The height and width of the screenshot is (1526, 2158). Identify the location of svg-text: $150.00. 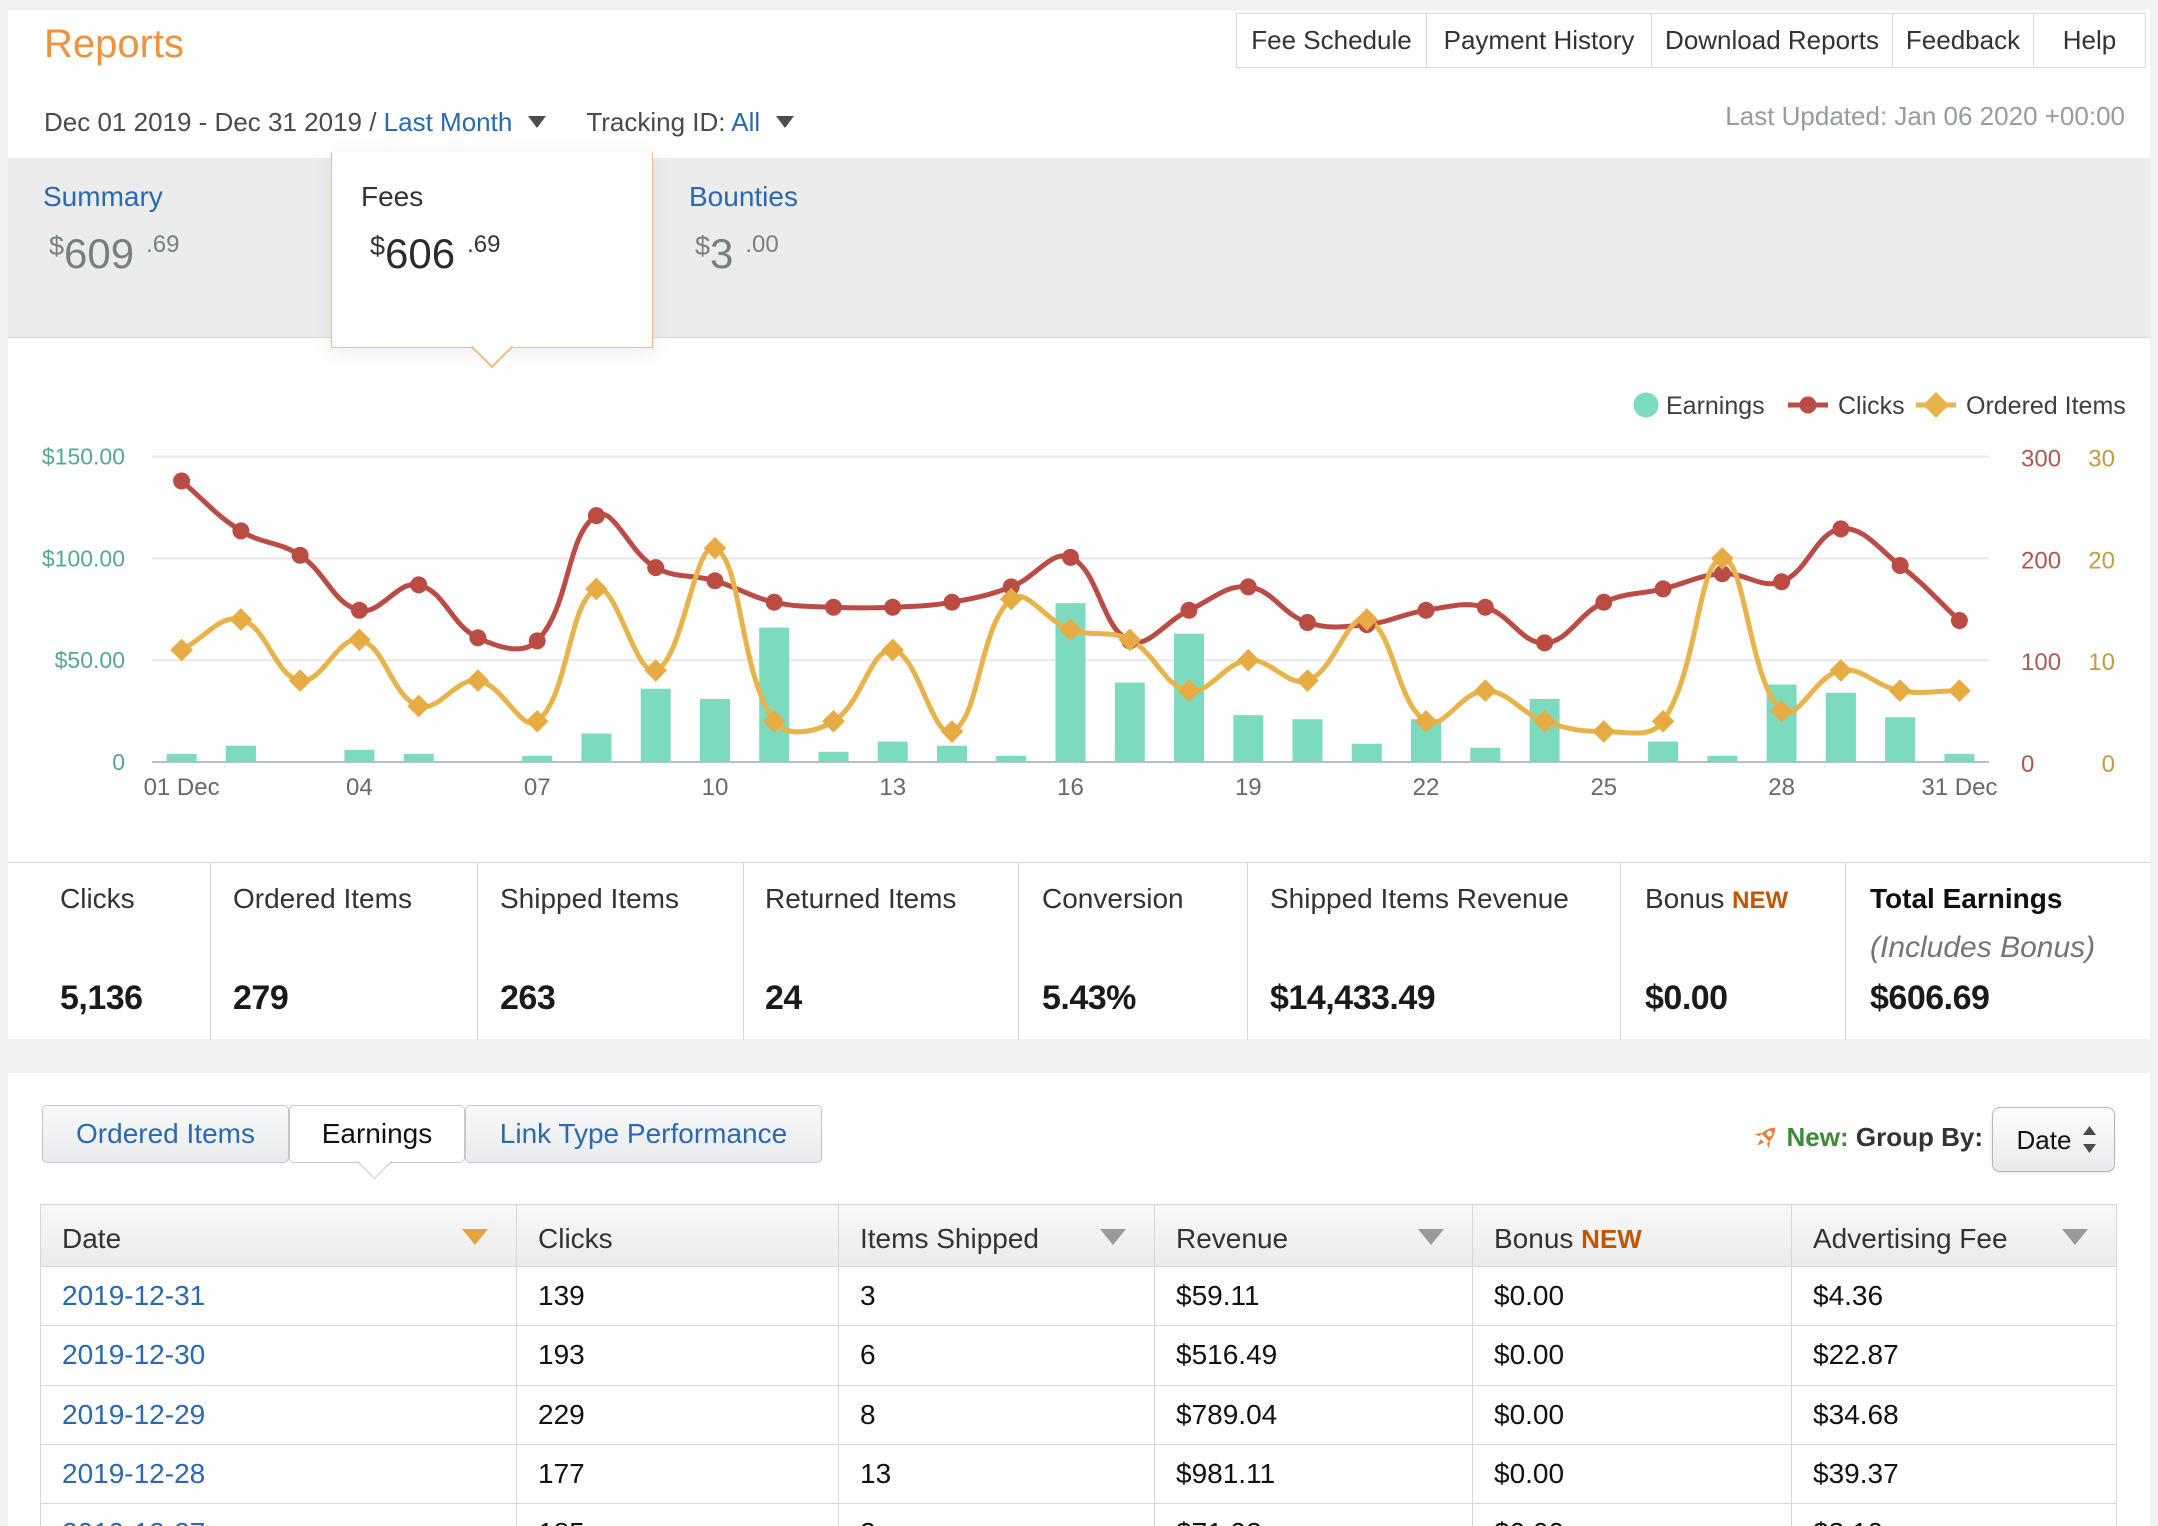
(83, 457).